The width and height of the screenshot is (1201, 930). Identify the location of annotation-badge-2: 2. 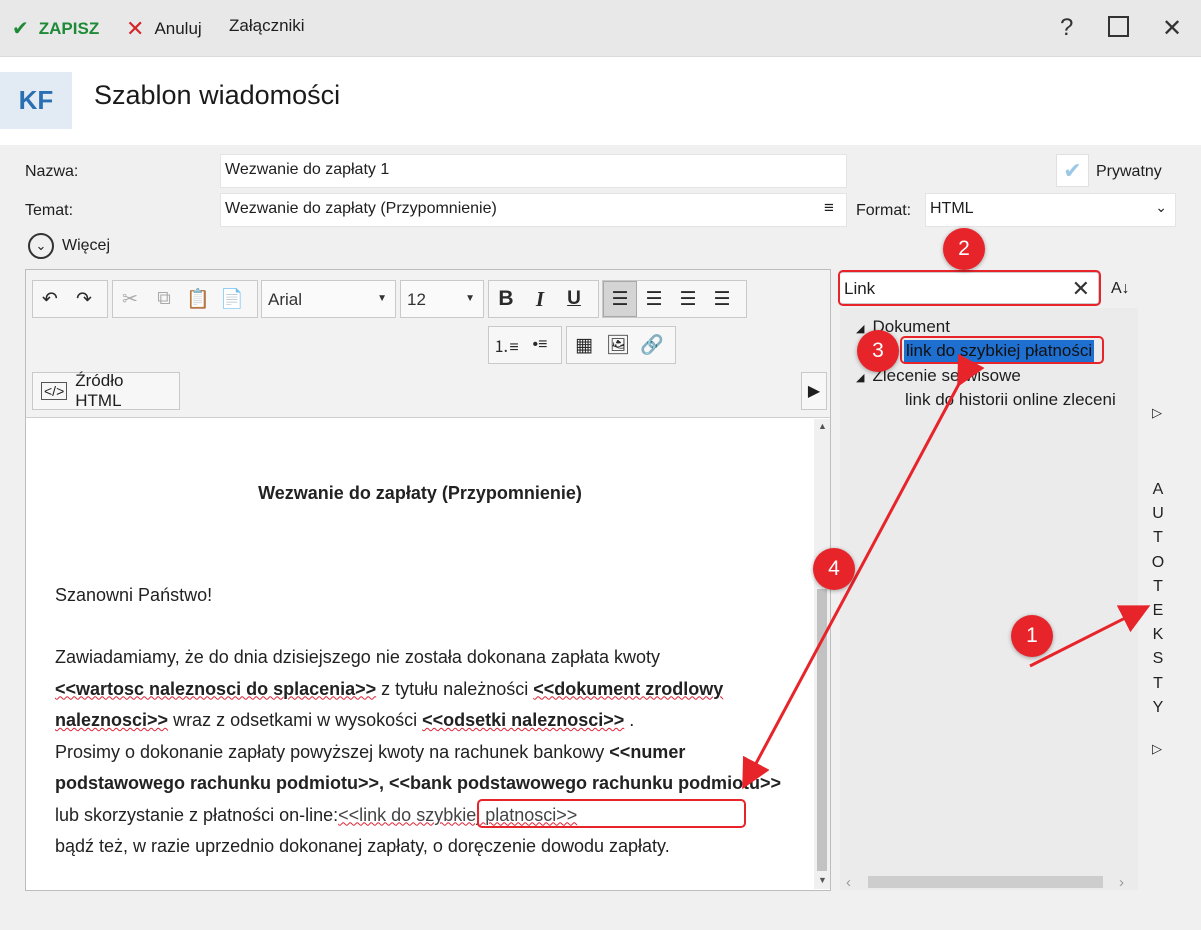
(964, 249).